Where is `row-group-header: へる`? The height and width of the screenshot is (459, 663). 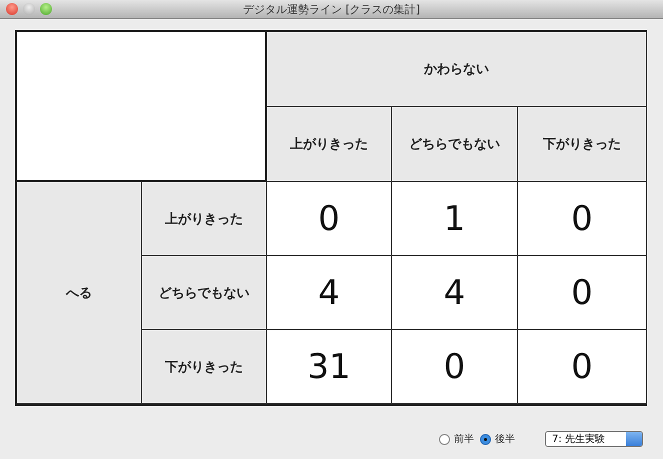 row-group-header: へる is located at coordinates (79, 293).